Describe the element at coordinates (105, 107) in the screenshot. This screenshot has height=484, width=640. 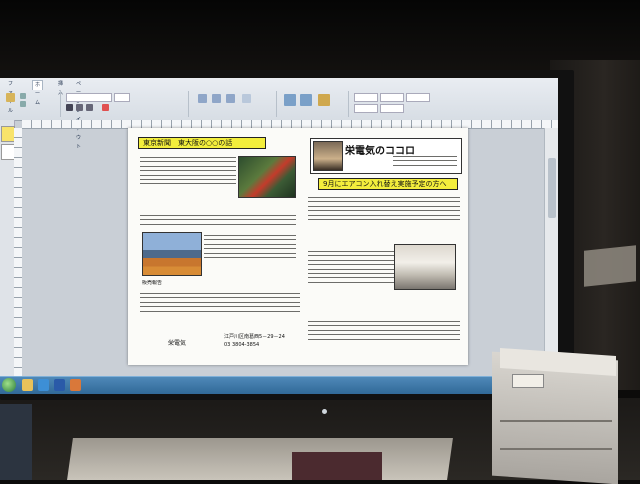
I see `font-color-icon` at that location.